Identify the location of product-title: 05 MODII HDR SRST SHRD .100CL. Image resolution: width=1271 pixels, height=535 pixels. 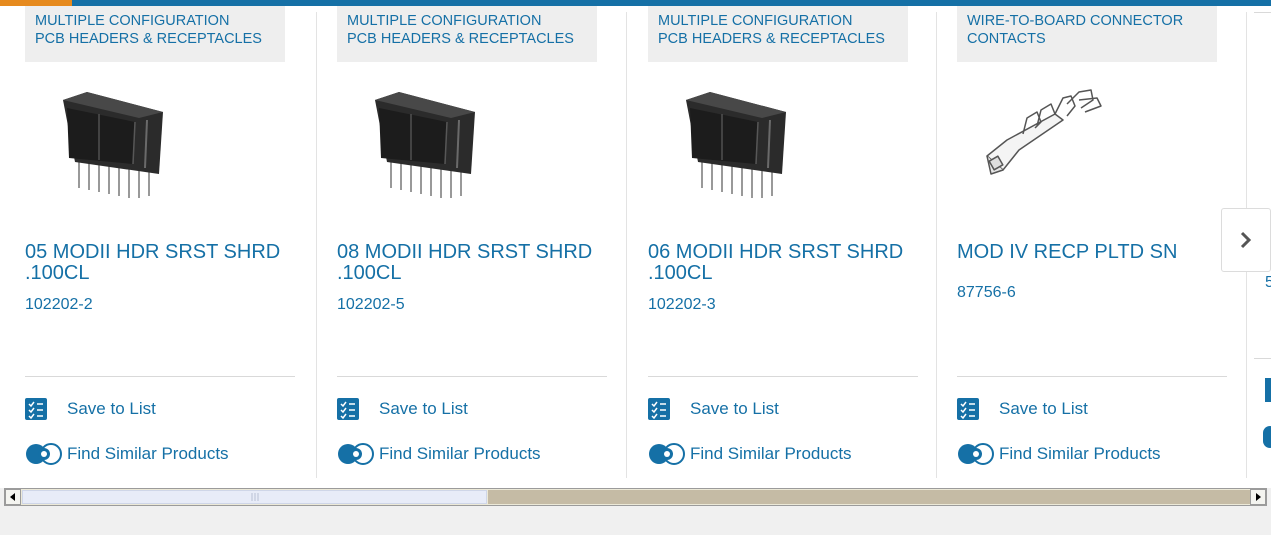
(160, 263).